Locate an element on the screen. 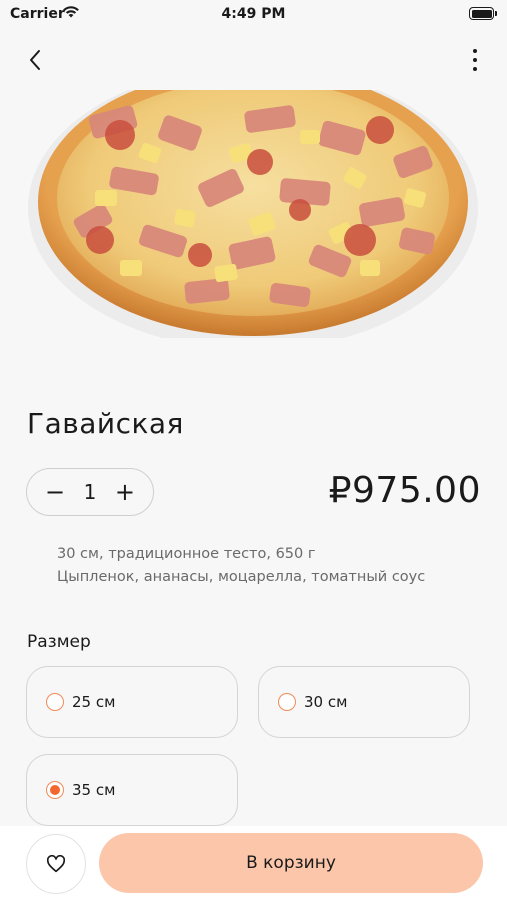 Image resolution: width=507 pixels, height=900 pixels. back-button is located at coordinates (35, 60).